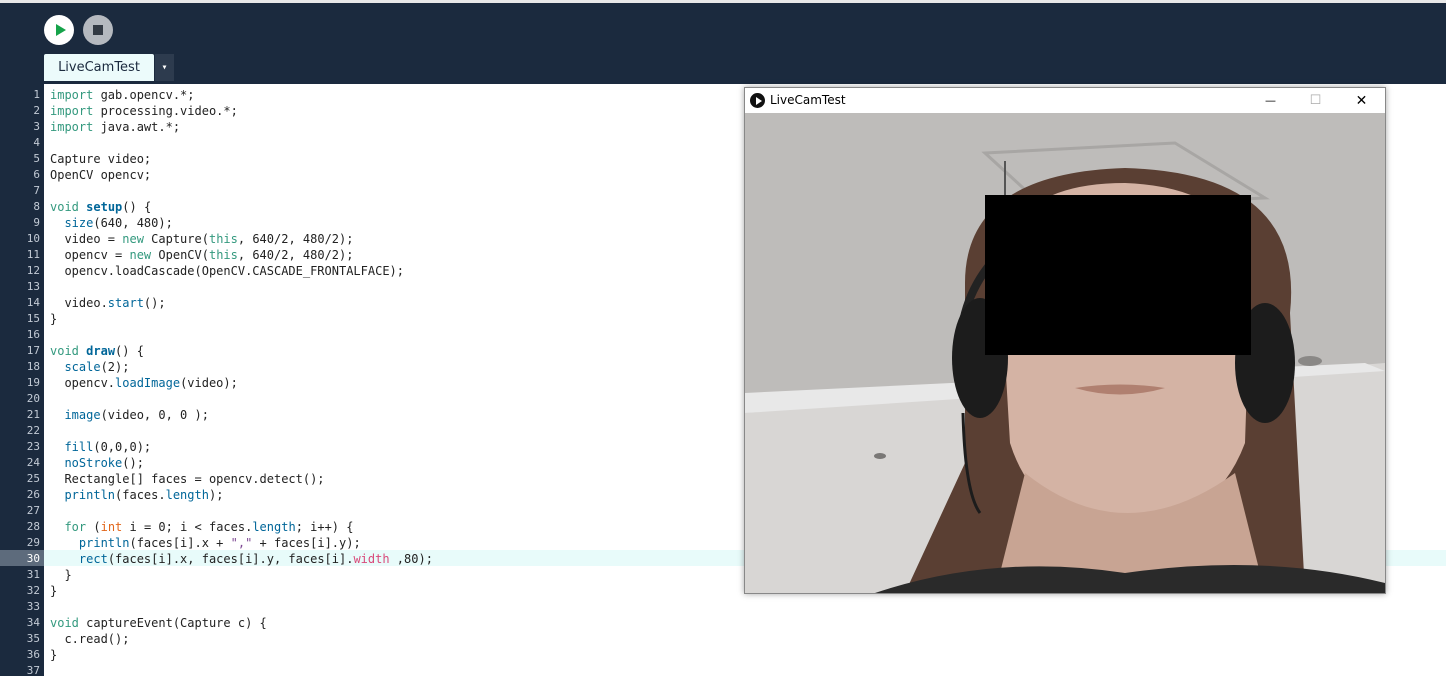 The image size is (1446, 679). I want to click on play-icon, so click(60, 30).